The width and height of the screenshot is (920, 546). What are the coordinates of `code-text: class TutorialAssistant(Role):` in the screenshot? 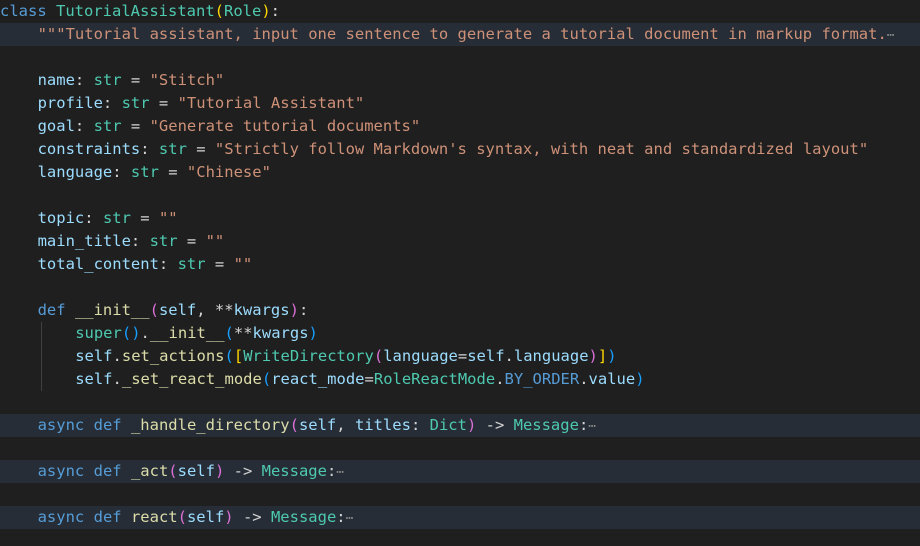 It's located at (140, 11).